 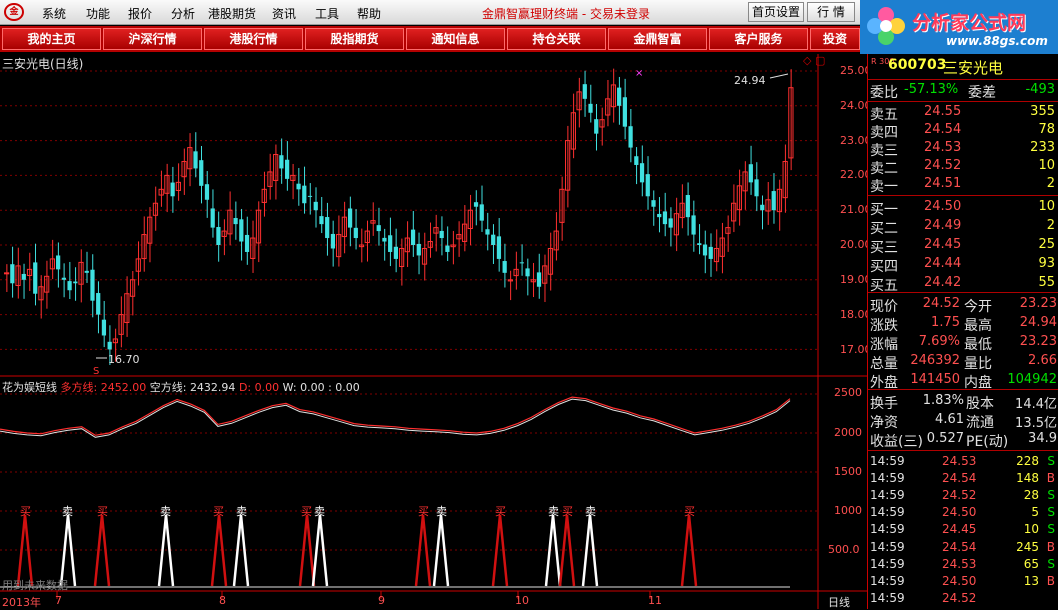 What do you see at coordinates (963, 284) in the screenshot?
I see `bid-row: 买五 24.42 55` at bounding box center [963, 284].